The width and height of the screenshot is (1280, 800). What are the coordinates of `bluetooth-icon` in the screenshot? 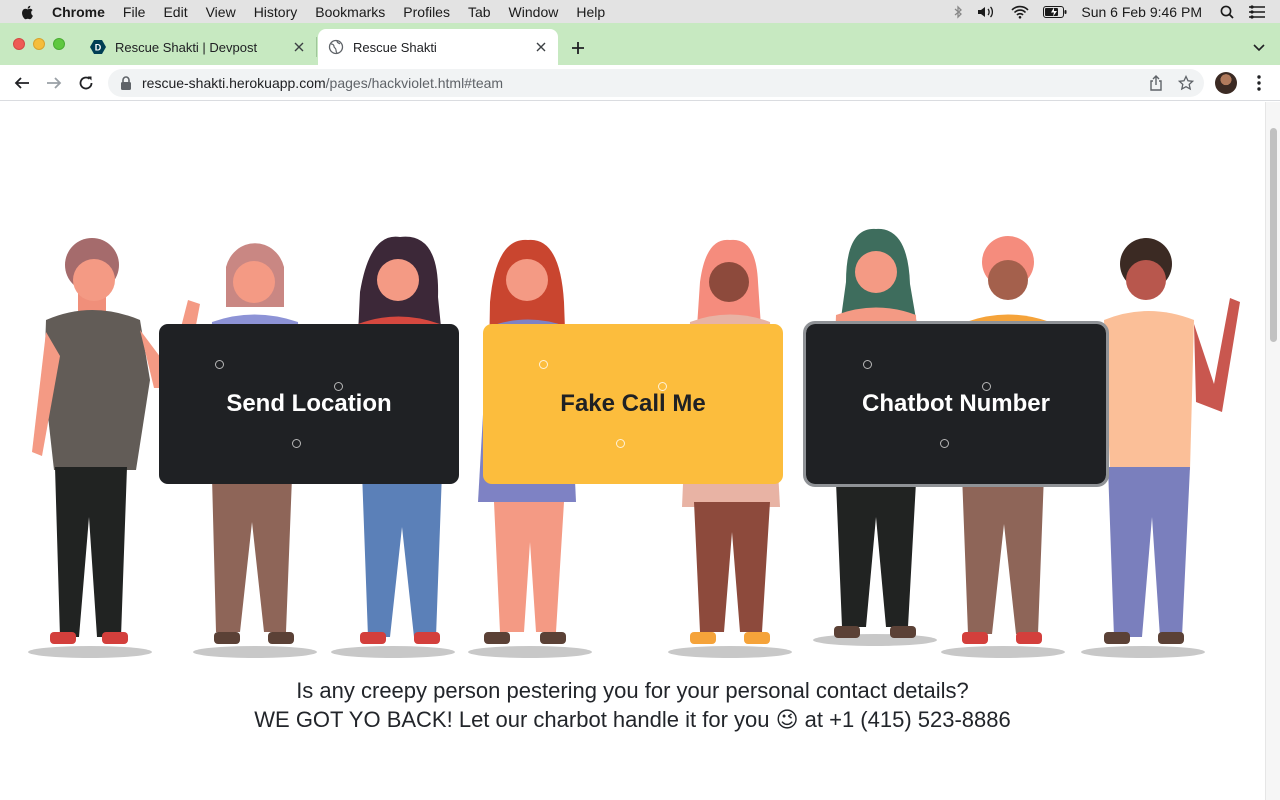 It's located at (958, 11).